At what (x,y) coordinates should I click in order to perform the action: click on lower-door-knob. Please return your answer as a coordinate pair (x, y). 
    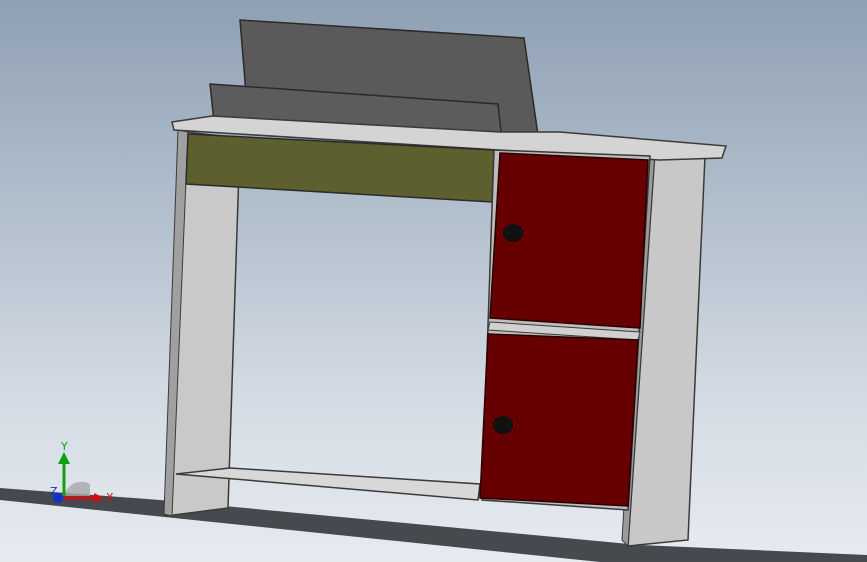
    Looking at the image, I should click on (503, 425).